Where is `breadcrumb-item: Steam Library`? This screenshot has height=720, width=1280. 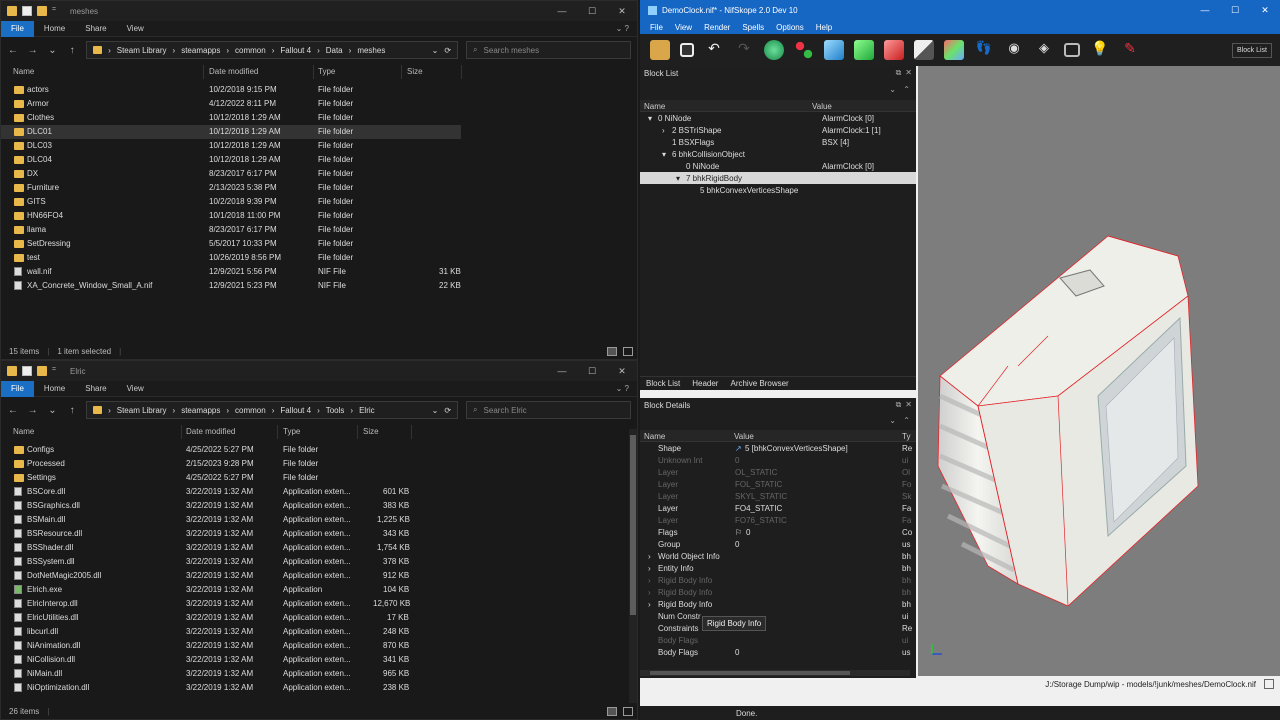
breadcrumb-item: Steam Library is located at coordinates (142, 410).